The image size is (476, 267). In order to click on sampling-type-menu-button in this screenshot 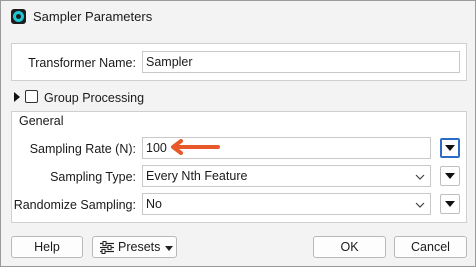, I will do `click(450, 176)`.